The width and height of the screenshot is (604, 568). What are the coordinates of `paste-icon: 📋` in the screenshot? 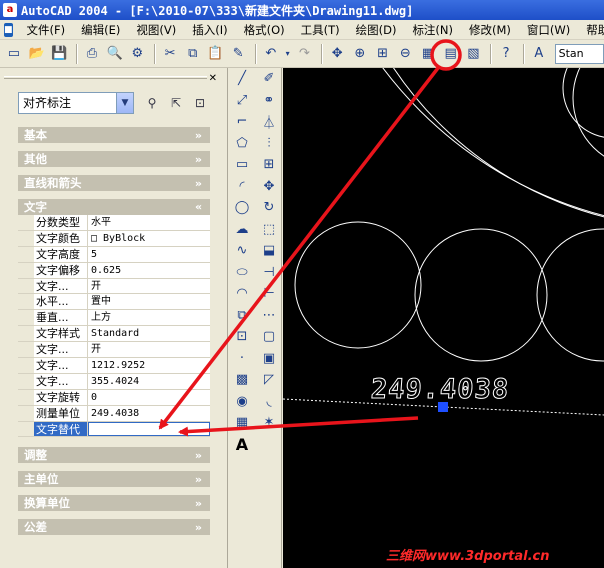 It's located at (216, 54).